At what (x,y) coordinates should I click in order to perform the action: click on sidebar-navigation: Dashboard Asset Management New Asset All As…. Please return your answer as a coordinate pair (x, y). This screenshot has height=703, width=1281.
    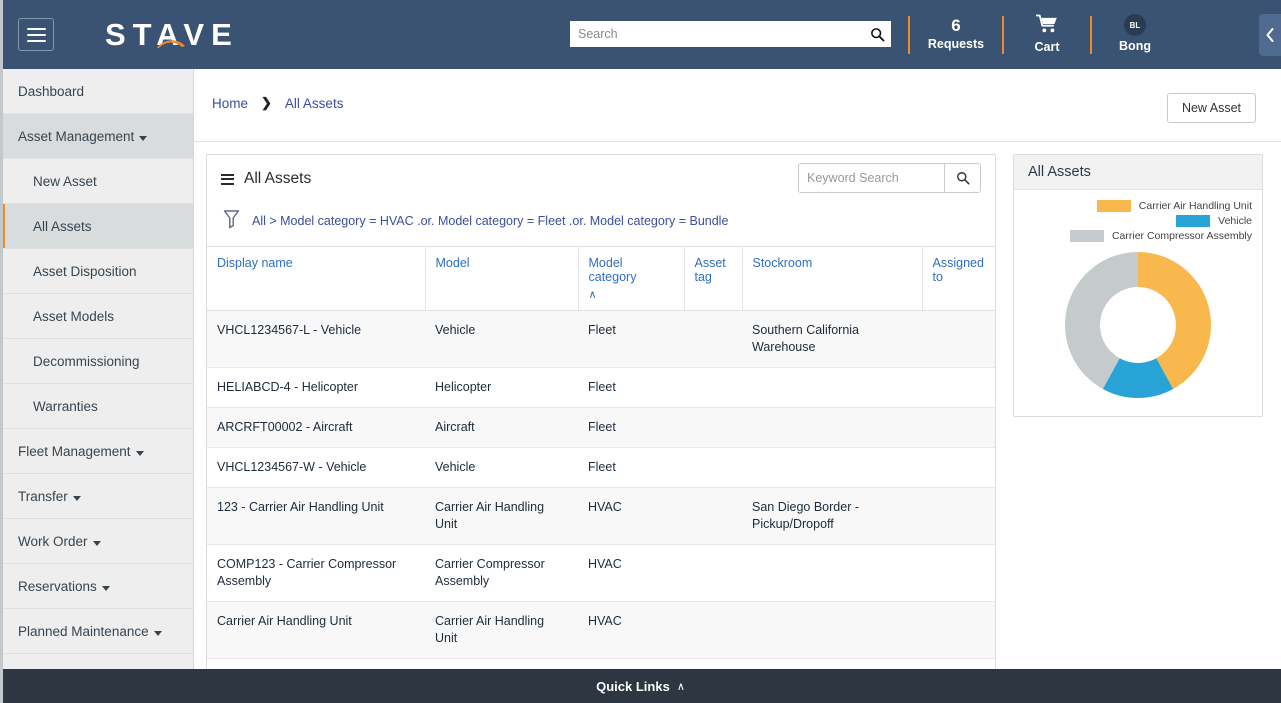
    Looking at the image, I should click on (97, 369).